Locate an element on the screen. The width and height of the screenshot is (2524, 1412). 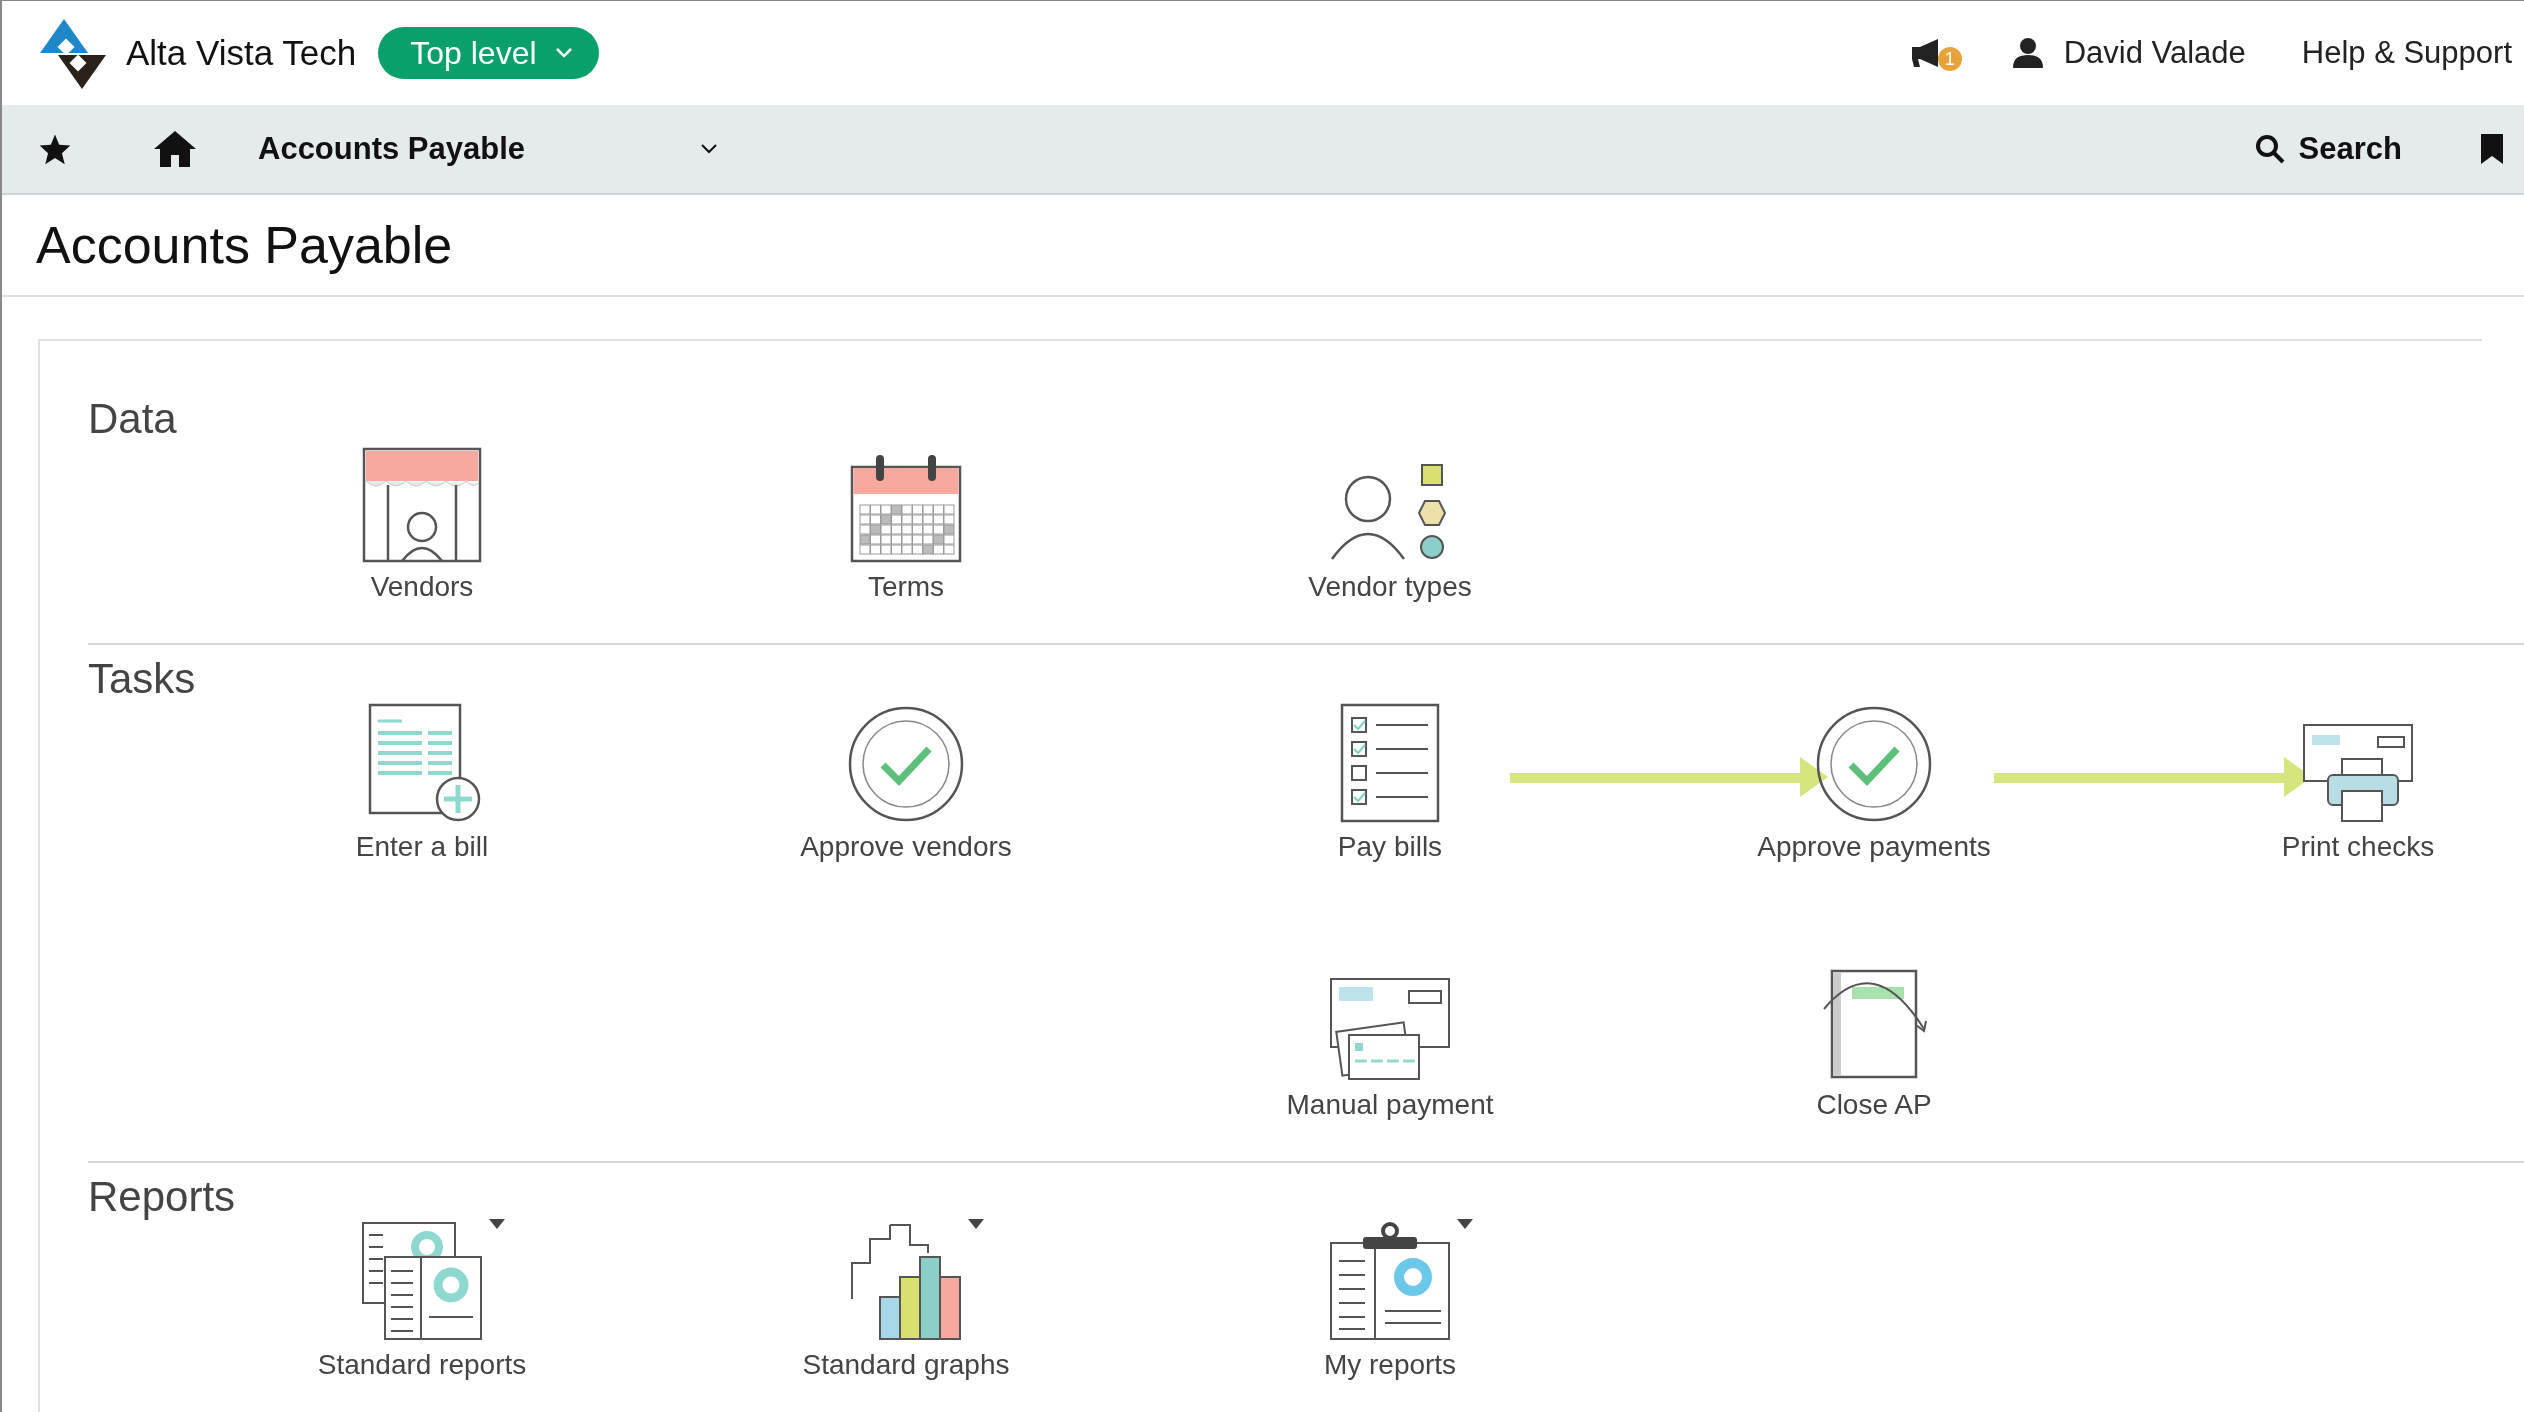
page-title: Accounts Payable is located at coordinates (244, 245).